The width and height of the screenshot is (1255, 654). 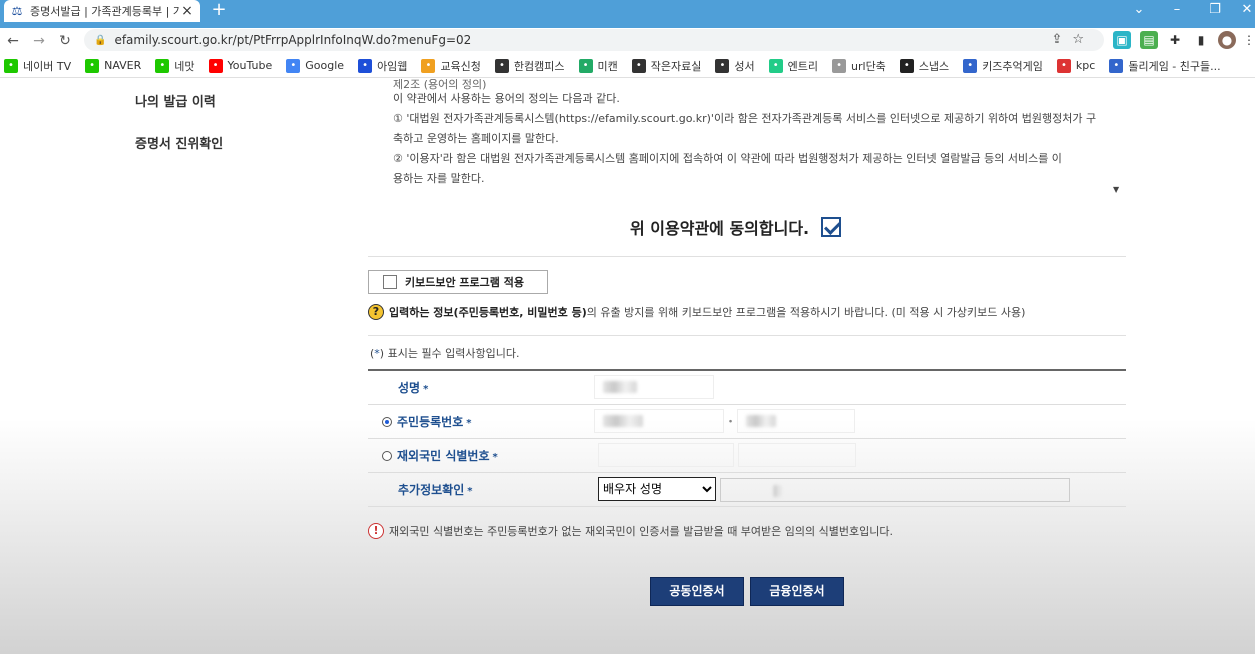 What do you see at coordinates (13, 41) in the screenshot?
I see `back-icon: ←` at bounding box center [13, 41].